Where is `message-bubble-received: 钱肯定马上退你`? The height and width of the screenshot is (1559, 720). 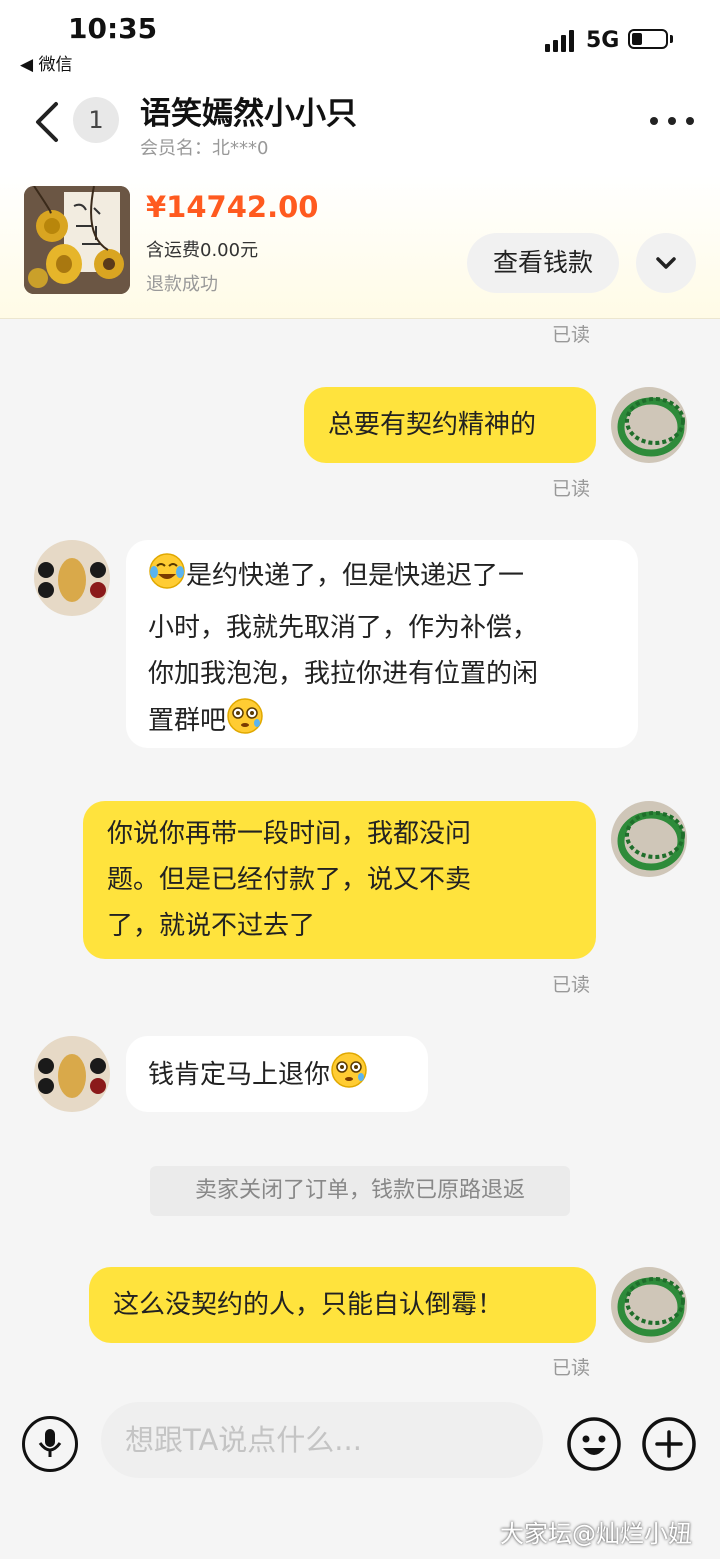 message-bubble-received: 钱肯定马上退你 is located at coordinates (277, 1074).